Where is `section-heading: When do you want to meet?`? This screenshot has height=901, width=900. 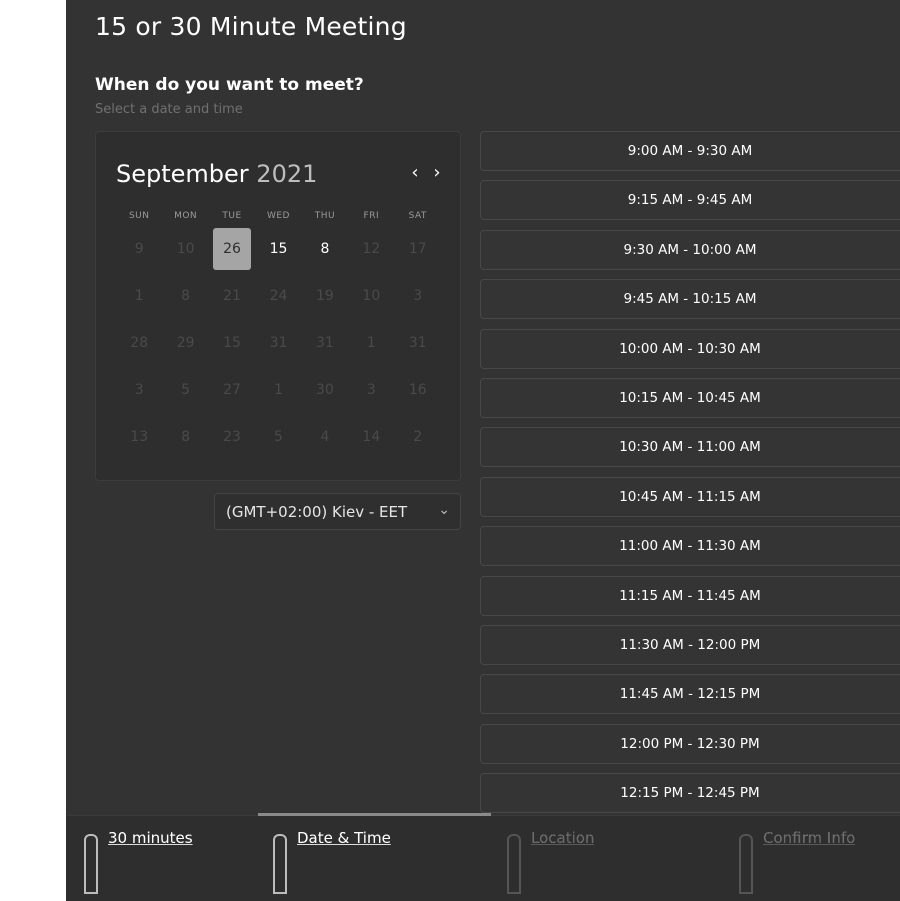 section-heading: When do you want to meet? is located at coordinates (229, 85).